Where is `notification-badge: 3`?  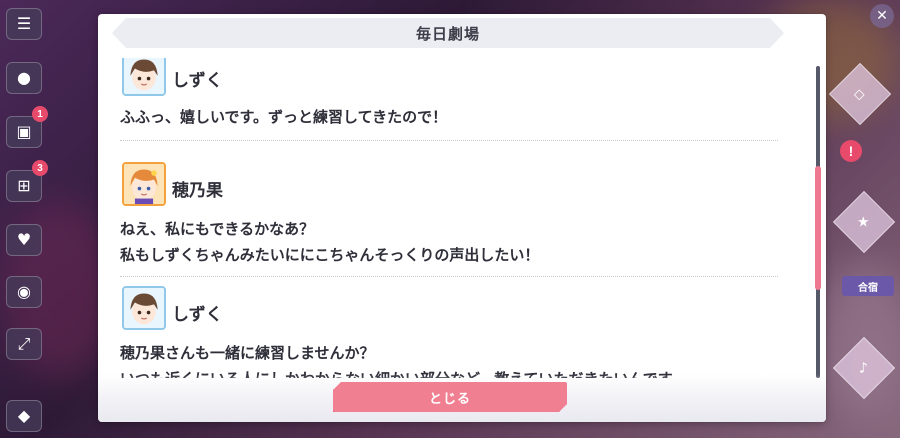 notification-badge: 3 is located at coordinates (40, 168).